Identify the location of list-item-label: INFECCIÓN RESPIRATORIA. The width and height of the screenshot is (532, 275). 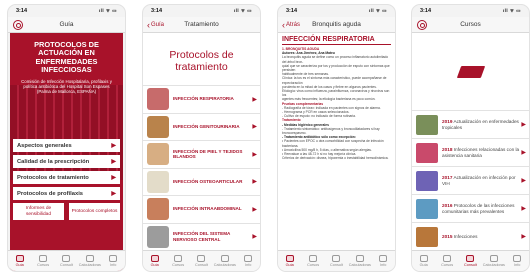
(203, 99).